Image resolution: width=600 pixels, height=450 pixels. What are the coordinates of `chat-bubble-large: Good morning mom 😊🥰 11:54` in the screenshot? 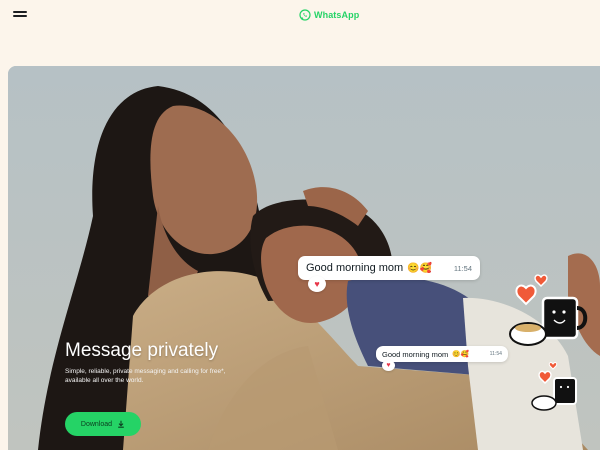 It's located at (389, 268).